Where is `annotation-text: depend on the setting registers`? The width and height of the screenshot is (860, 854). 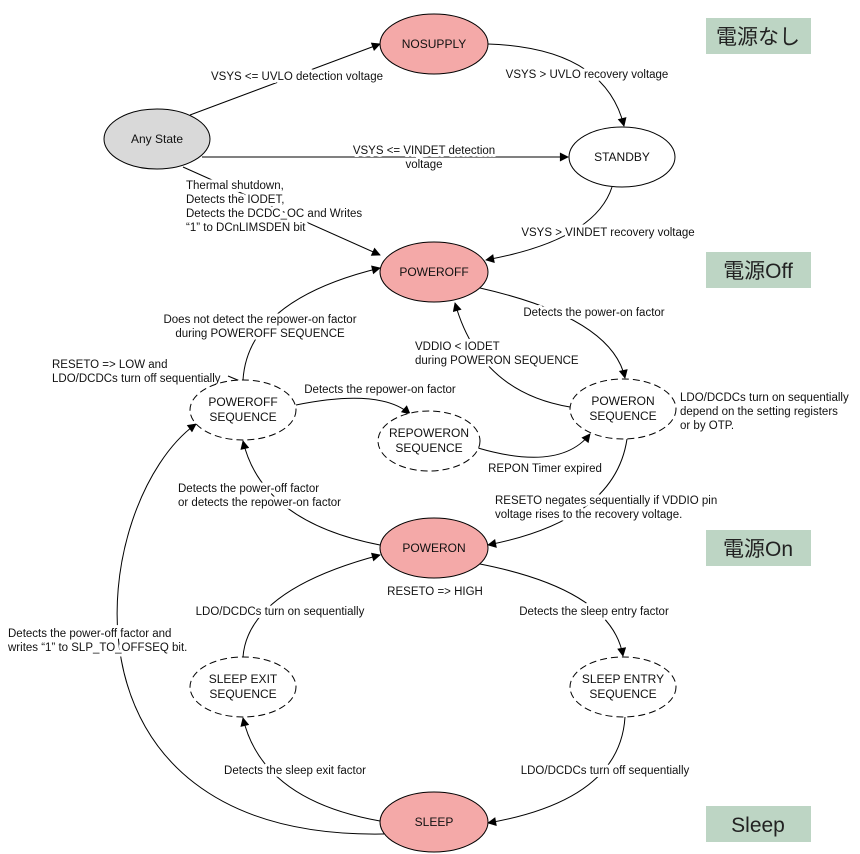
annotation-text: depend on the setting registers is located at coordinates (759, 412).